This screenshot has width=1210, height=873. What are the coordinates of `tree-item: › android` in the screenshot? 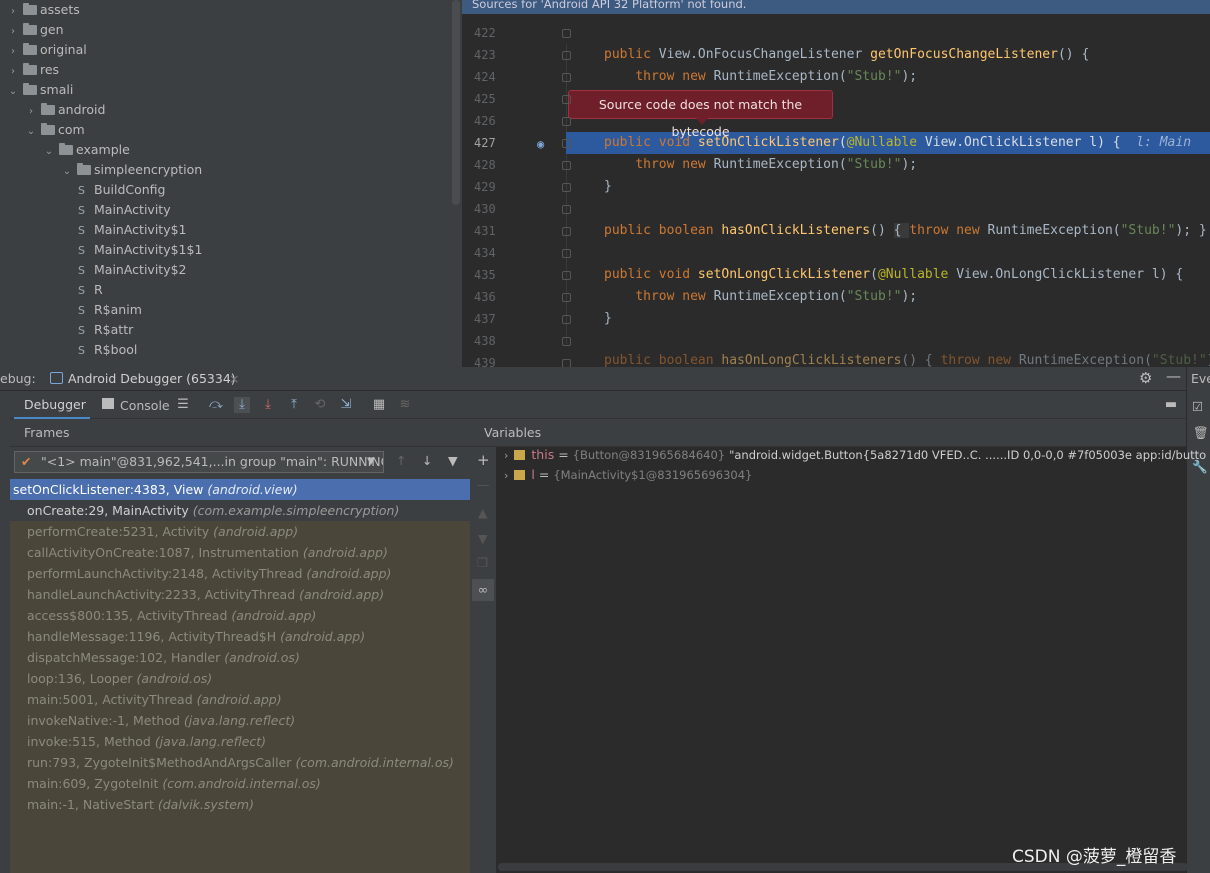 It's located at (64, 110).